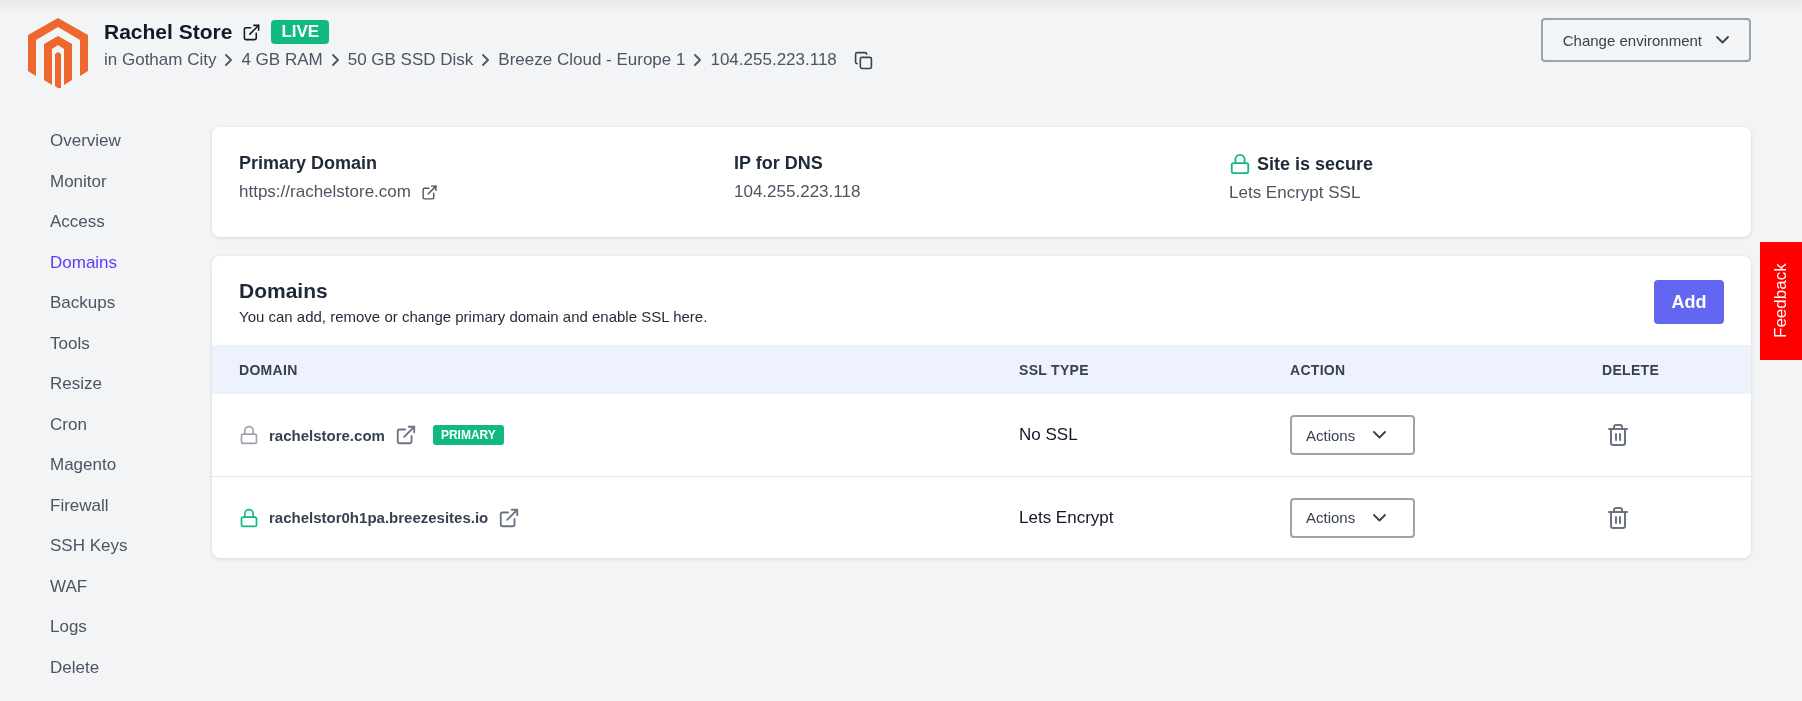  I want to click on logo-icon, so click(58, 53).